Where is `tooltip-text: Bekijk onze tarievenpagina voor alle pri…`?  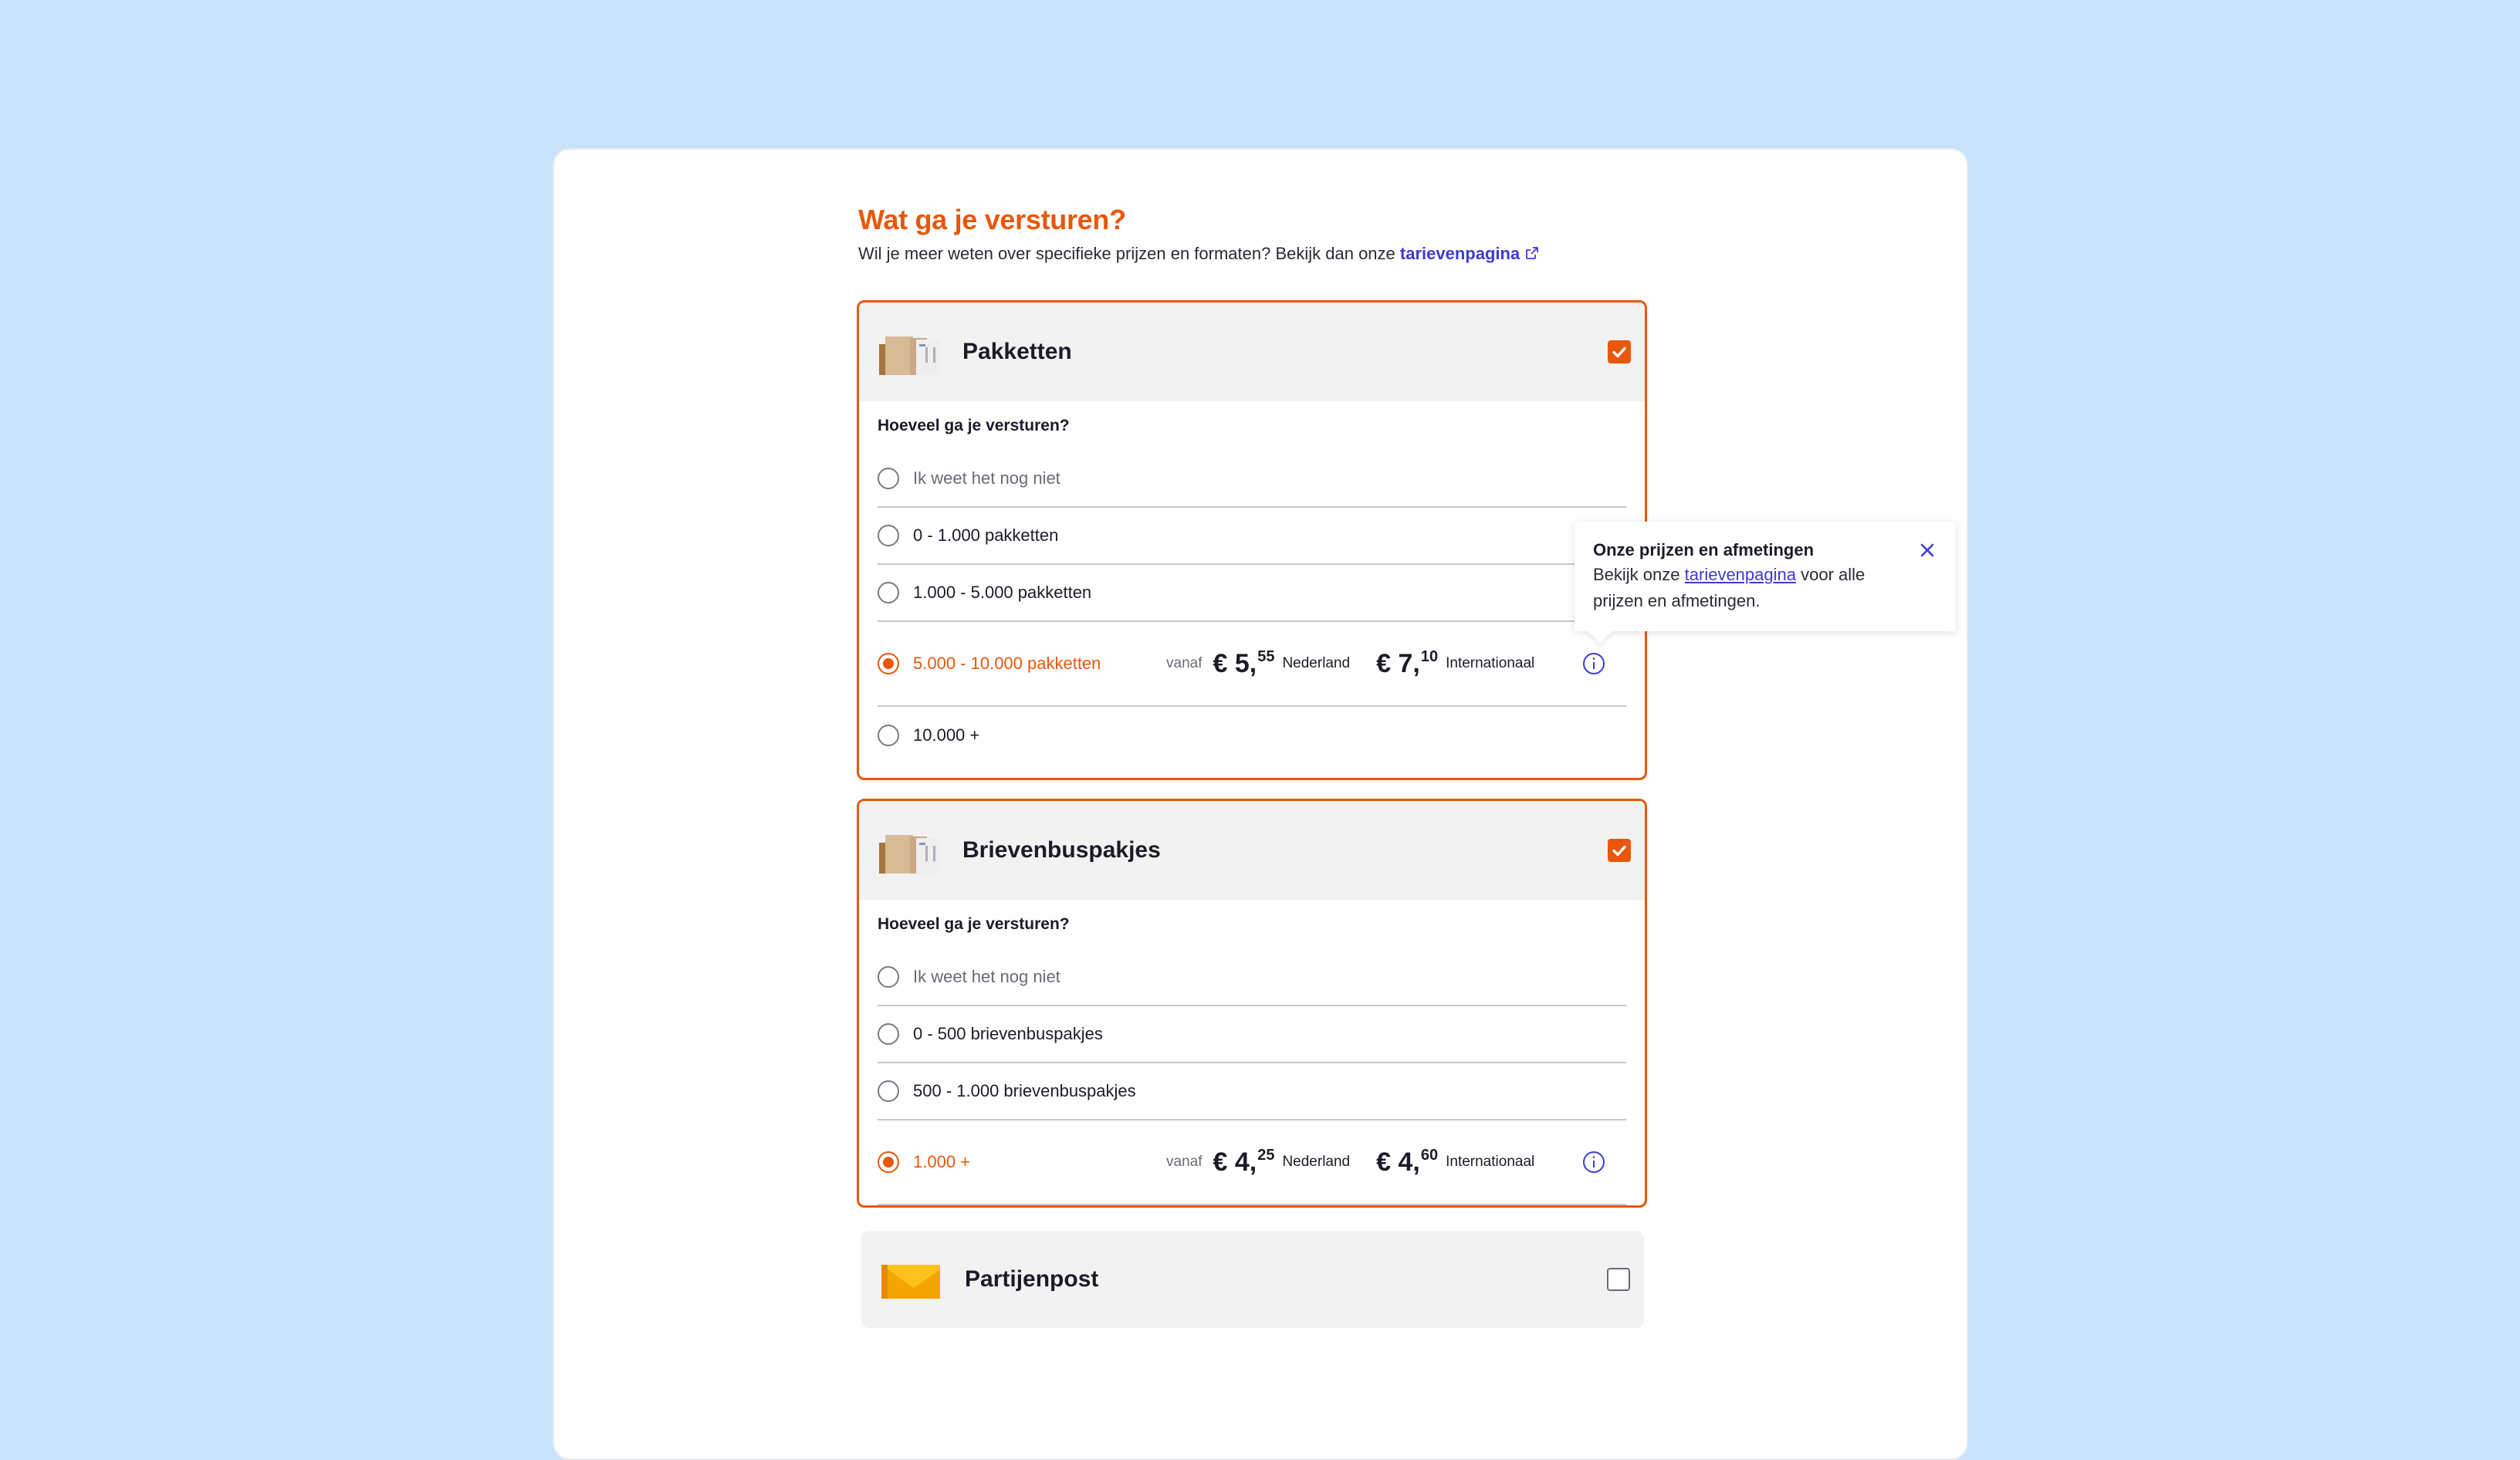
tooltip-text: Bekijk onze tarievenpagina voor alle pri… is located at coordinates (1747, 588).